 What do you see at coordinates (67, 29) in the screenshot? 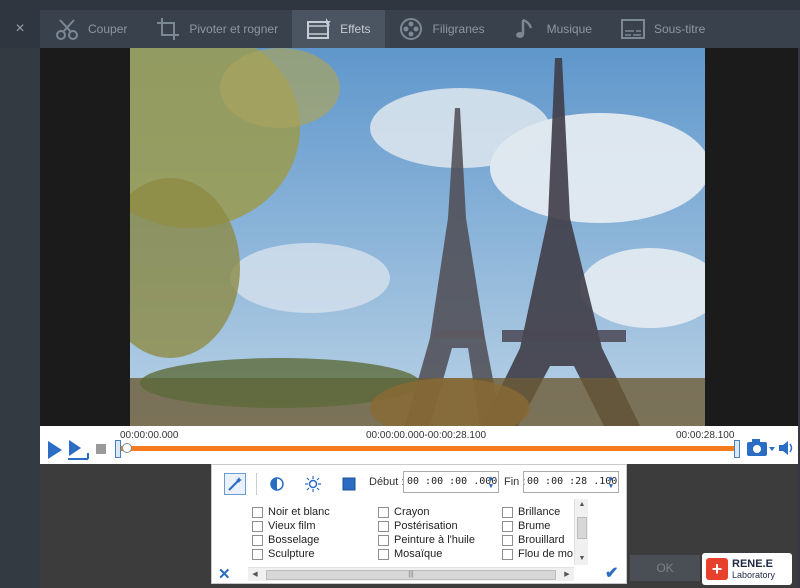
I see `scissors-icon` at bounding box center [67, 29].